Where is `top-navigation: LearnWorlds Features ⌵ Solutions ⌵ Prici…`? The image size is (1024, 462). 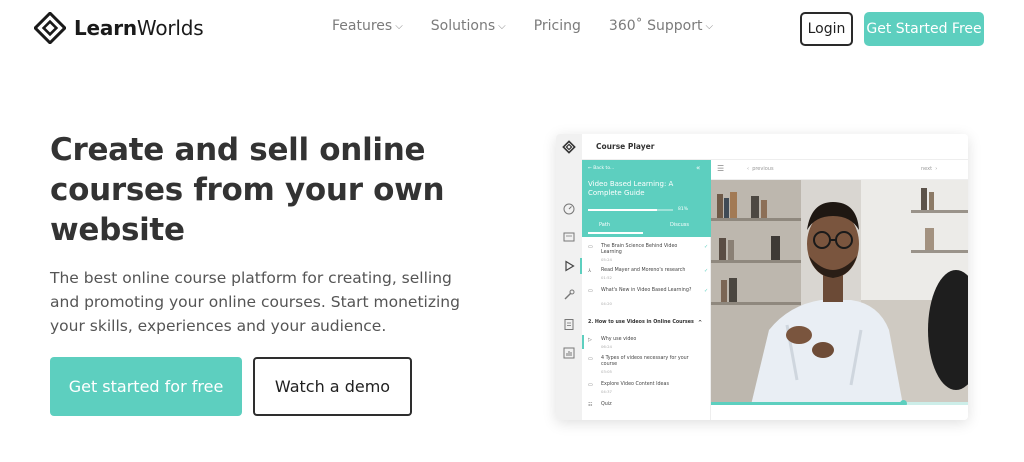 top-navigation: LearnWorlds Features ⌵ Solutions ⌵ Prici… is located at coordinates (512, 29).